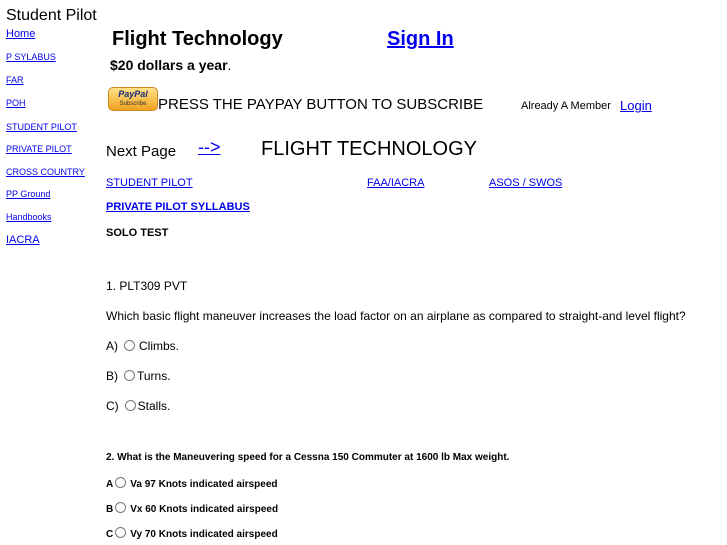 The width and height of the screenshot is (727, 545). What do you see at coordinates (204, 509) in the screenshot?
I see `option-text: Vx 60 Knots indicated airspeed` at bounding box center [204, 509].